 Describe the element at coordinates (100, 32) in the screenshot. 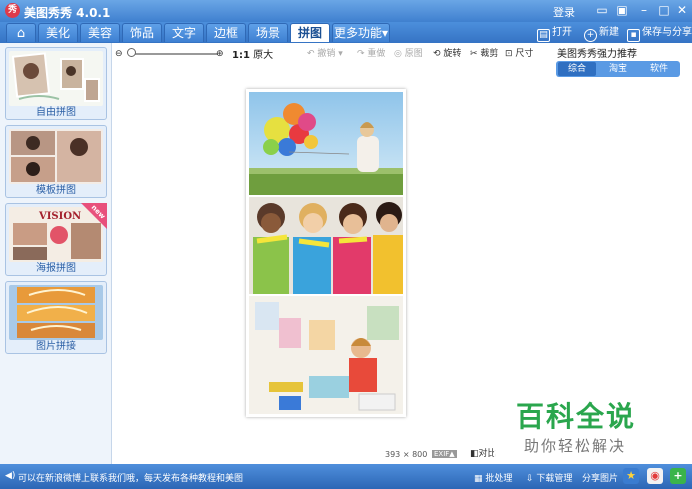

I see `tab-beauty: 美容` at that location.